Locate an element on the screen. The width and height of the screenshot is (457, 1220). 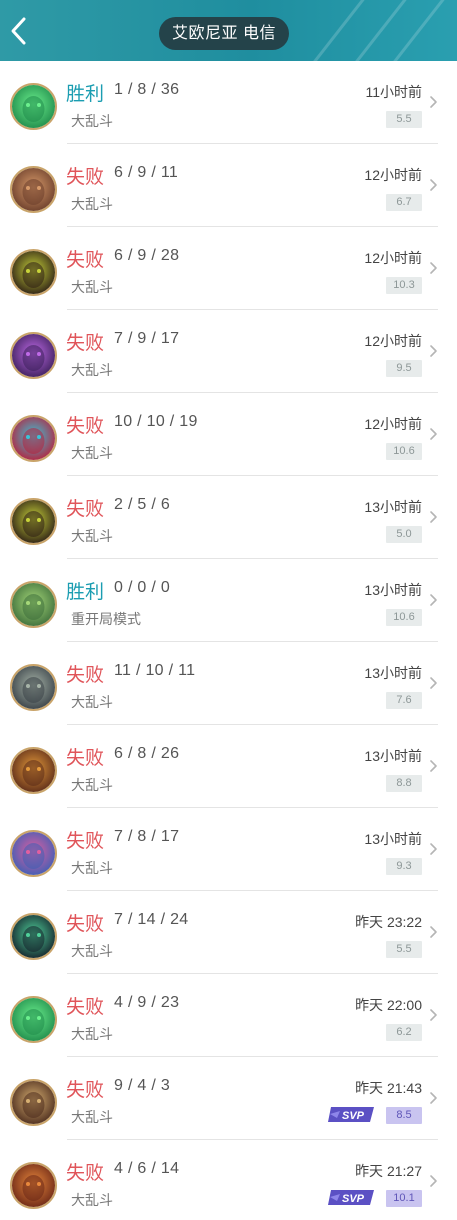
kda-stats: 6 / 9 / 11 is located at coordinates (146, 172).